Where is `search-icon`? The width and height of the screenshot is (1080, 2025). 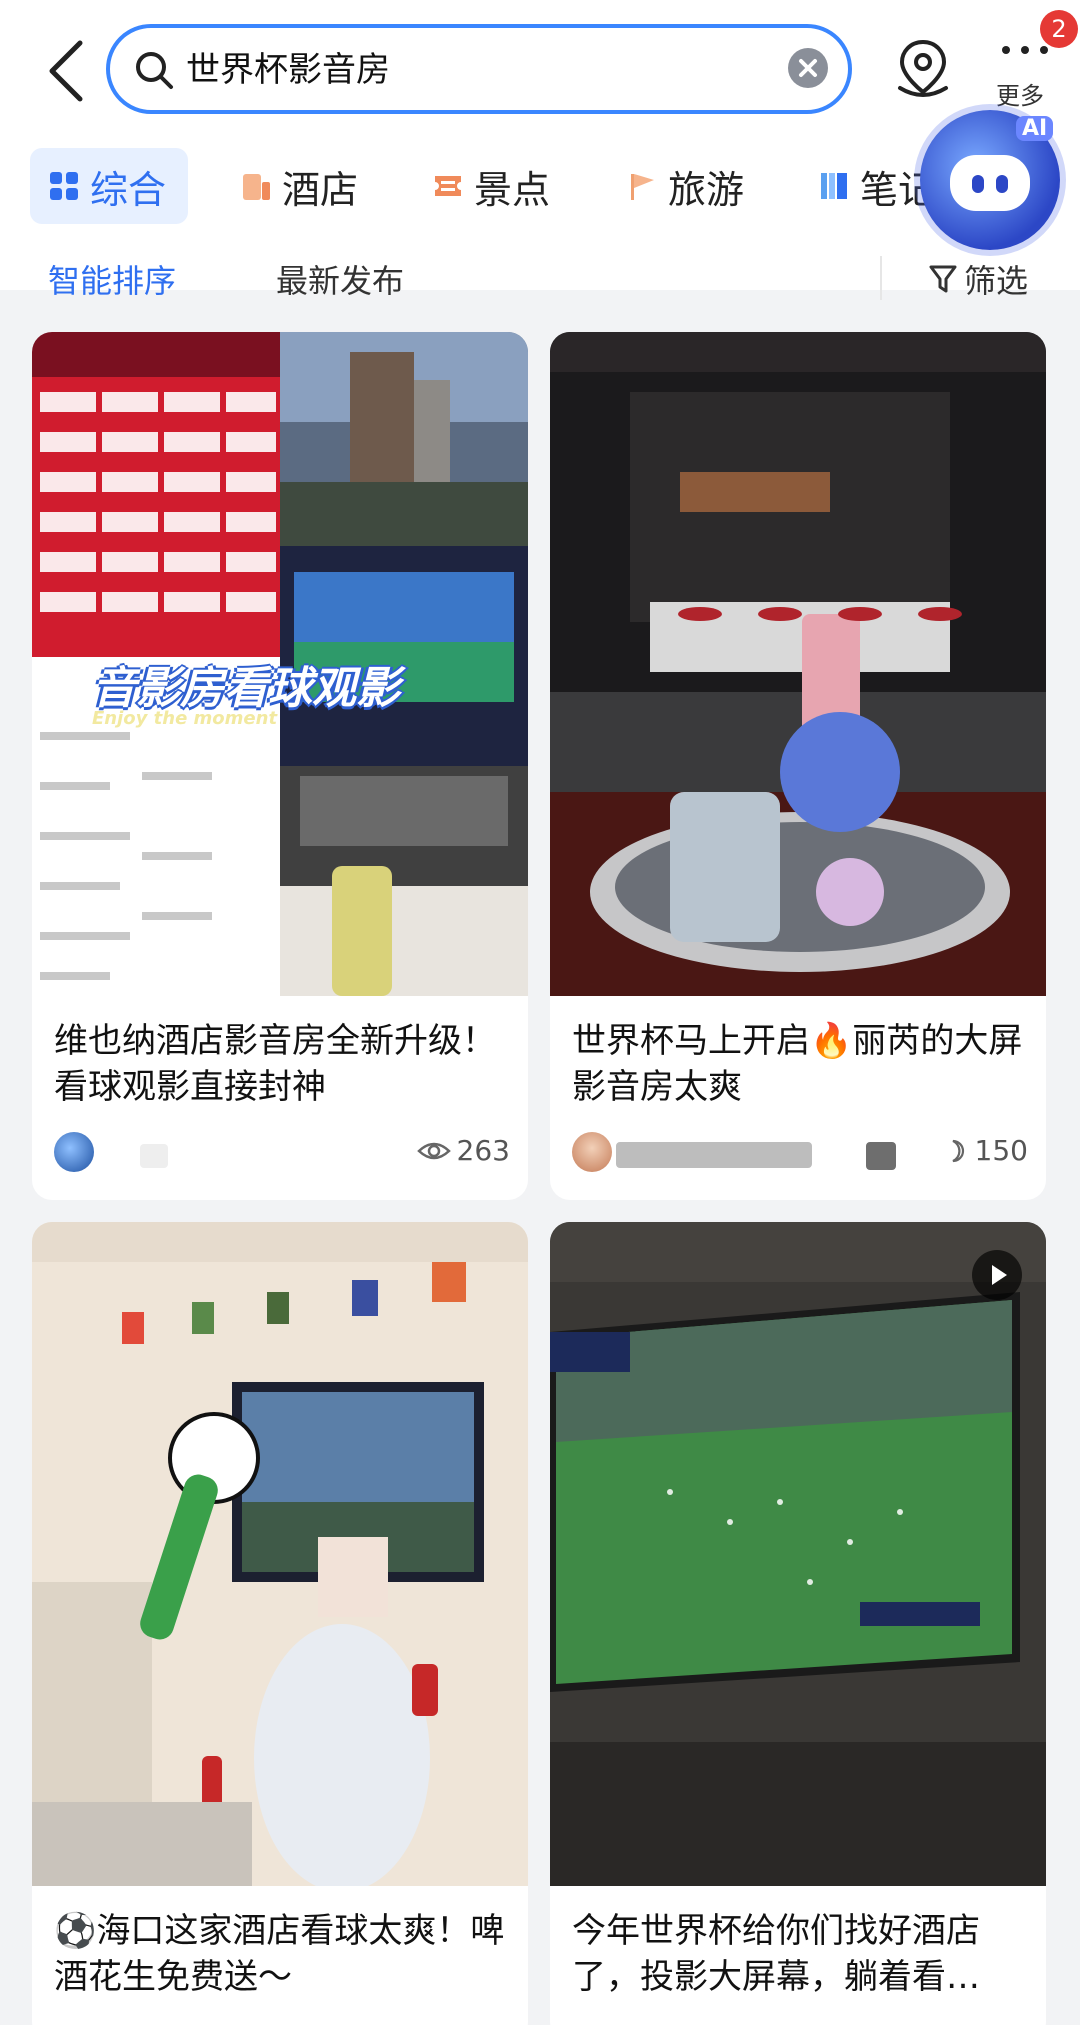
search-icon is located at coordinates (154, 70).